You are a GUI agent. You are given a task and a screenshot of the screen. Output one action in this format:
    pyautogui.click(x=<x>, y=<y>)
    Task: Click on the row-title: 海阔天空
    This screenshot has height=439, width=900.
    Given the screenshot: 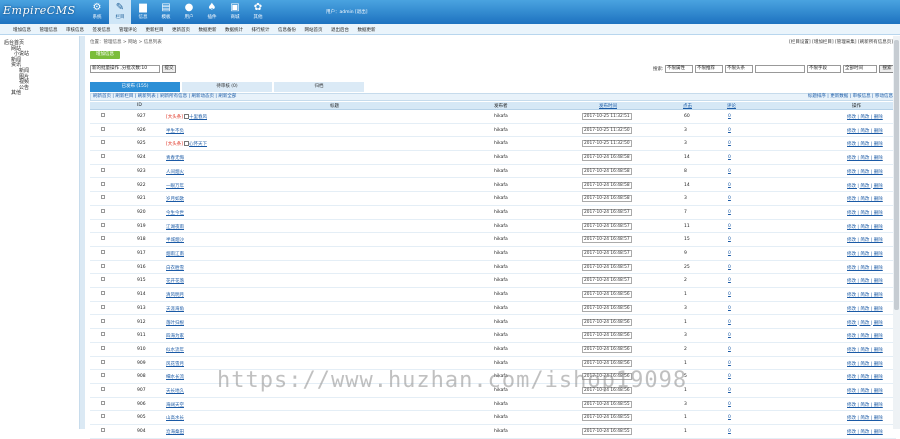 What is the action you would take?
    pyautogui.click(x=175, y=405)
    